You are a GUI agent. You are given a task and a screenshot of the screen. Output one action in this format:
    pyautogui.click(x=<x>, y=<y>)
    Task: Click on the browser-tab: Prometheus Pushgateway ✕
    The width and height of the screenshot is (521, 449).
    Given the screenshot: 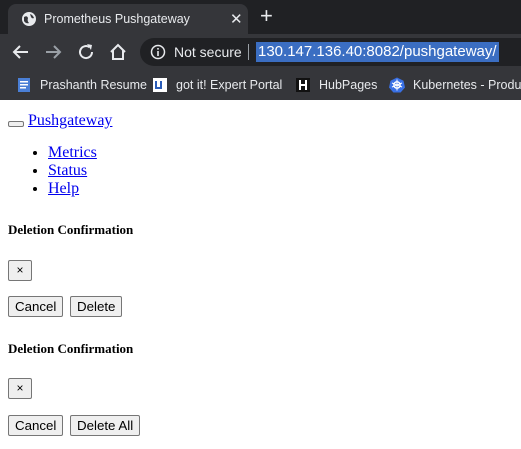 What is the action you would take?
    pyautogui.click(x=128, y=19)
    